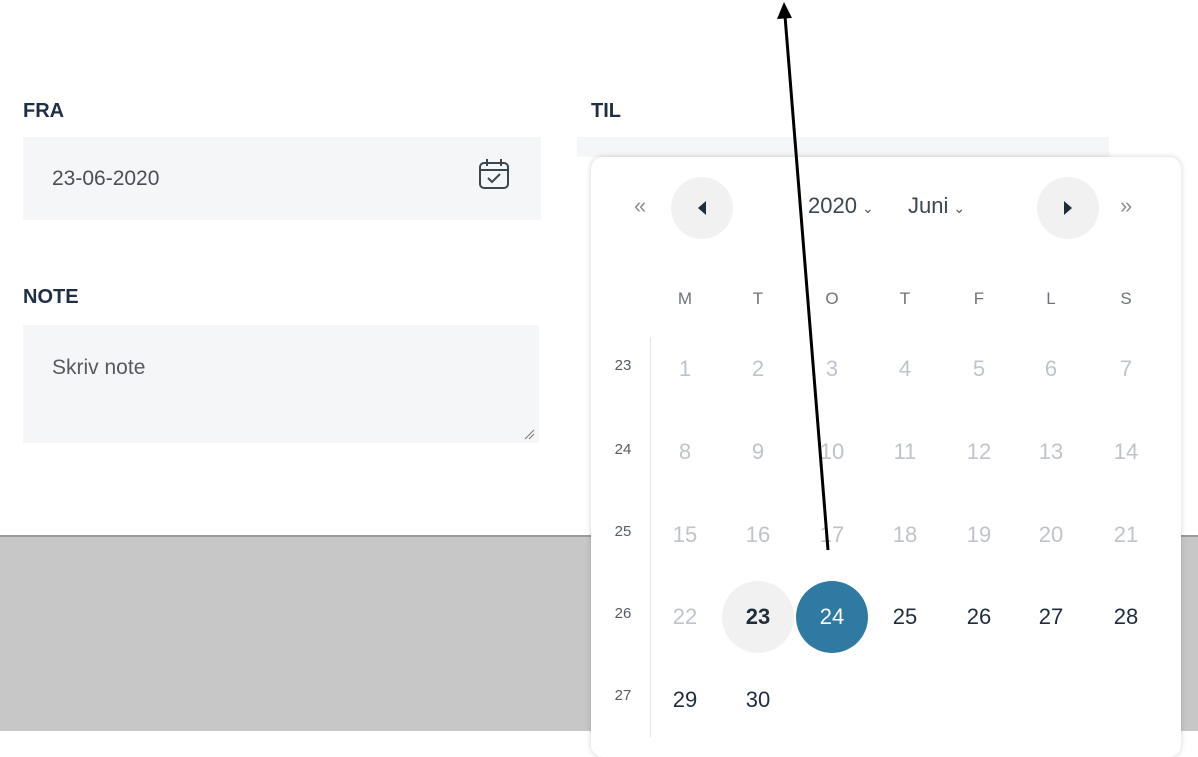 This screenshot has width=1198, height=757. I want to click on year-value: 2020, so click(832, 205).